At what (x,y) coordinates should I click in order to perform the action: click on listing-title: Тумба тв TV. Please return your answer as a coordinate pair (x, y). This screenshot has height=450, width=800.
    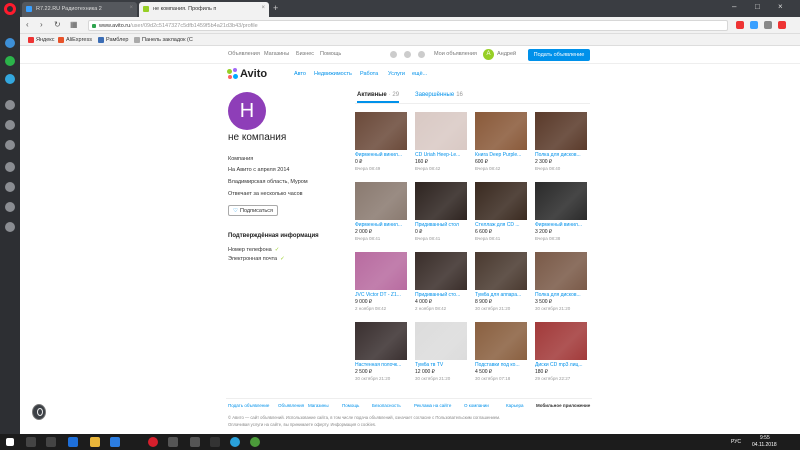
    Looking at the image, I should click on (441, 365).